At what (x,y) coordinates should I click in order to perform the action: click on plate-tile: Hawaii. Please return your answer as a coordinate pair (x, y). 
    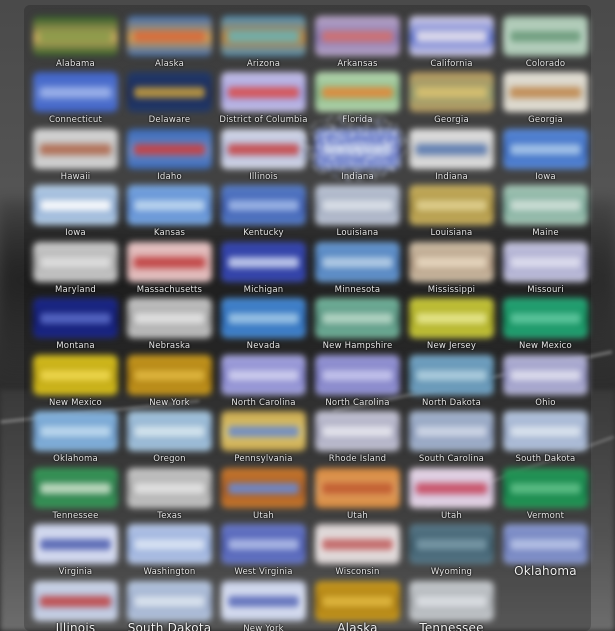
    Looking at the image, I should click on (75, 153).